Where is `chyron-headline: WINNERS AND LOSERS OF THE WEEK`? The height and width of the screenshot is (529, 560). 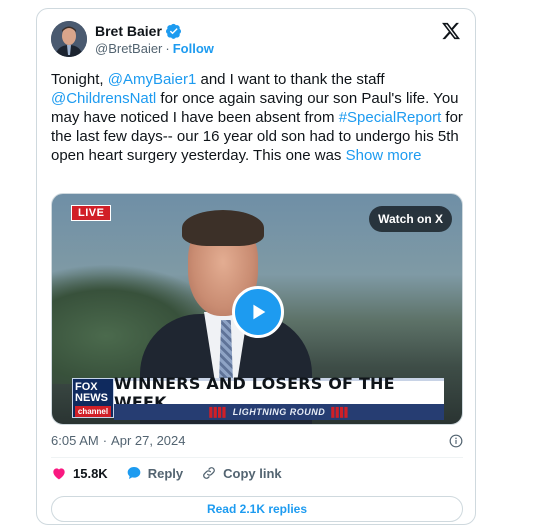
chyron-headline: WINNERS AND LOSERS OF THE WEEK is located at coordinates (279, 393).